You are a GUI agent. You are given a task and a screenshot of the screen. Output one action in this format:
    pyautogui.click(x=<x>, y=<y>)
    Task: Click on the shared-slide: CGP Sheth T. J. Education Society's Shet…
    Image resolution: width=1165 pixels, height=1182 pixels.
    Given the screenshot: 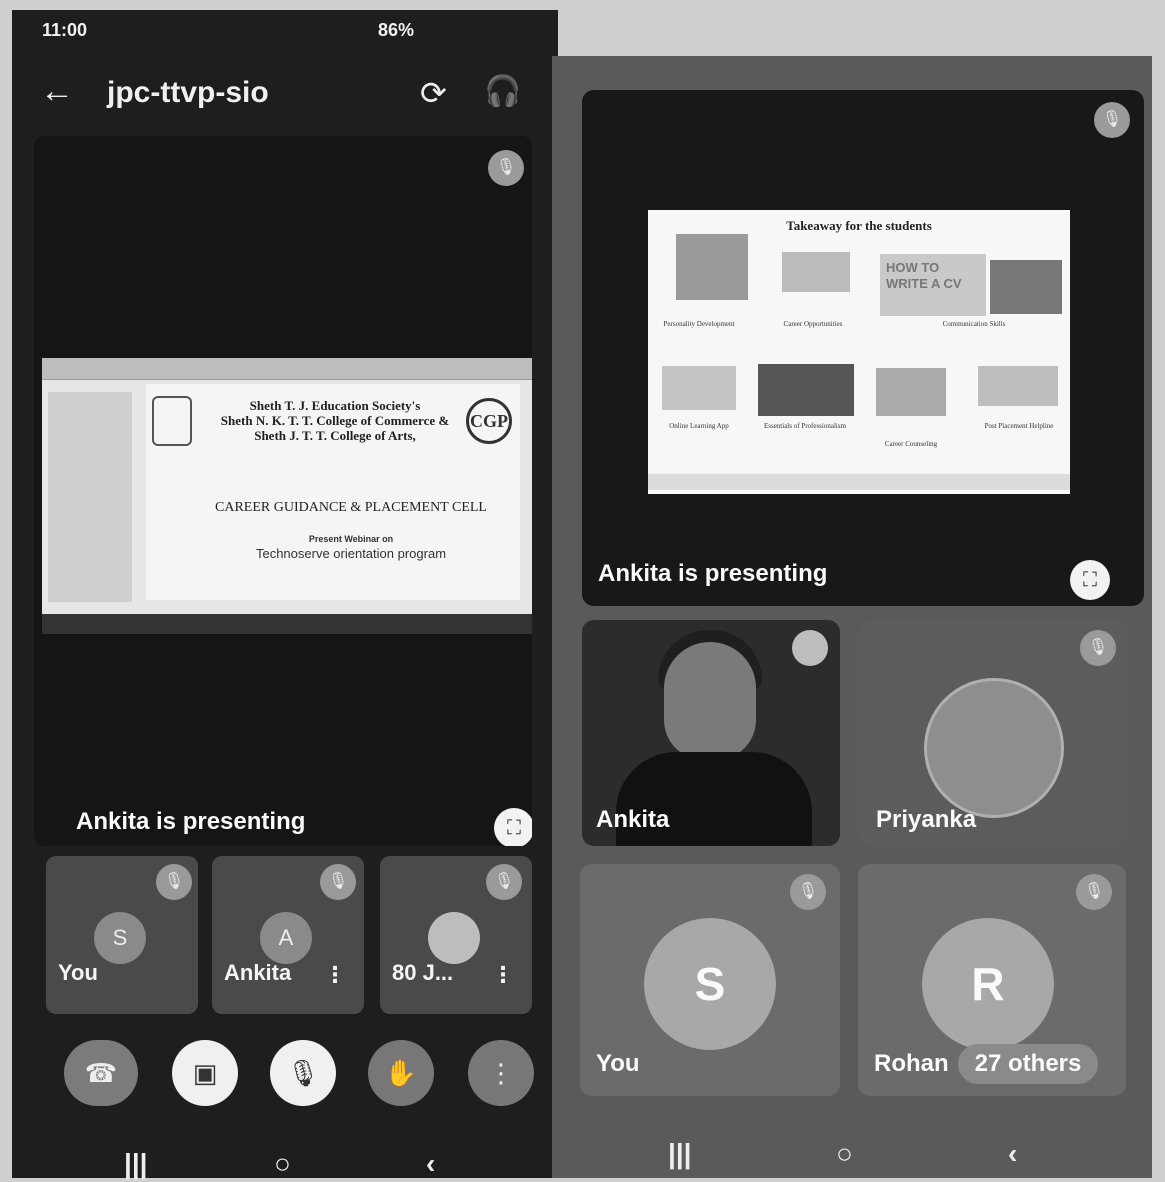 What is the action you would take?
    pyautogui.click(x=287, y=496)
    